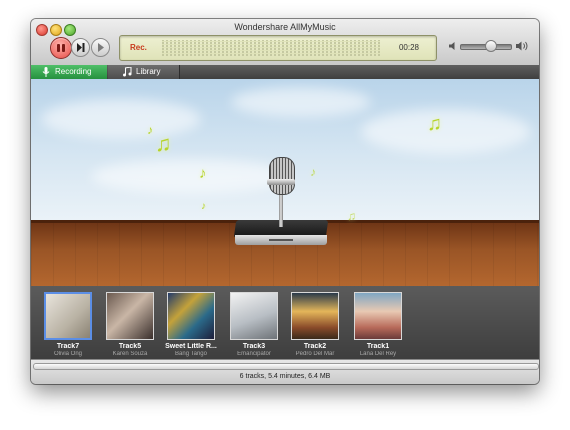 The width and height of the screenshot is (570, 430). Describe the element at coordinates (148, 71) in the screenshot. I see `tab-library-label: Library` at that location.